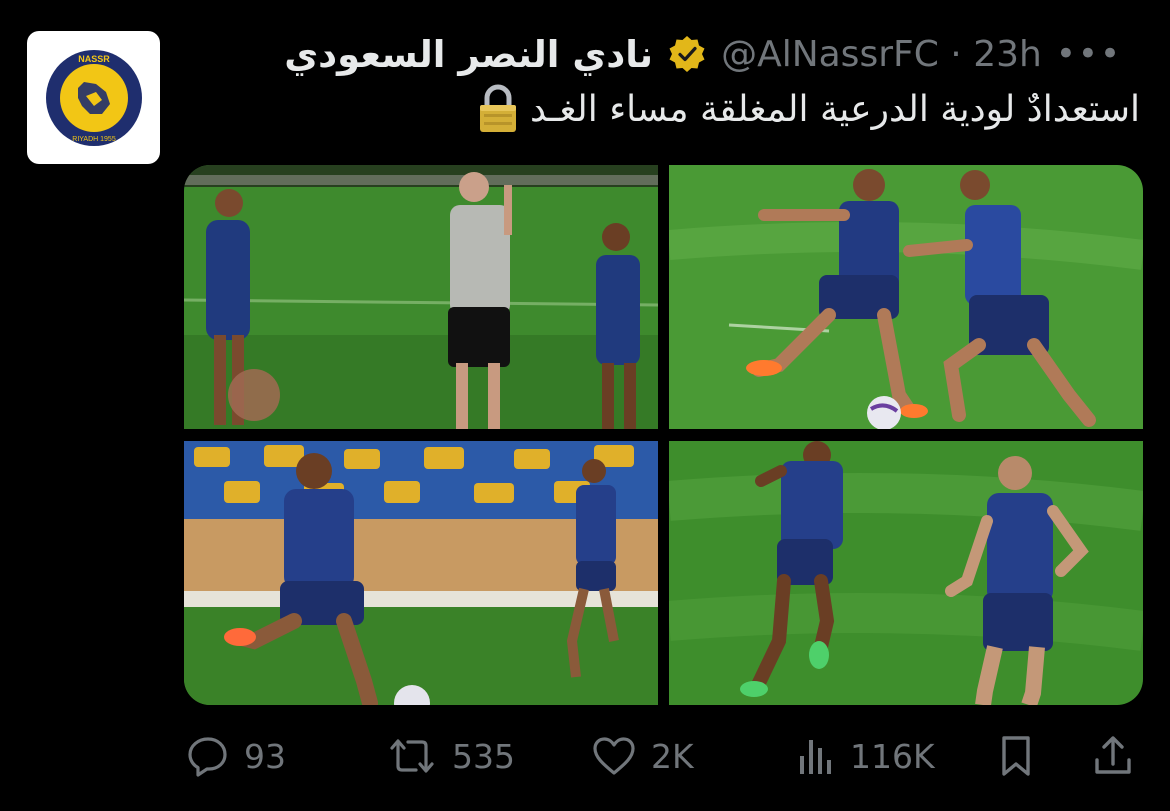 The height and width of the screenshot is (811, 1170). I want to click on share-icon, so click(1113, 755).